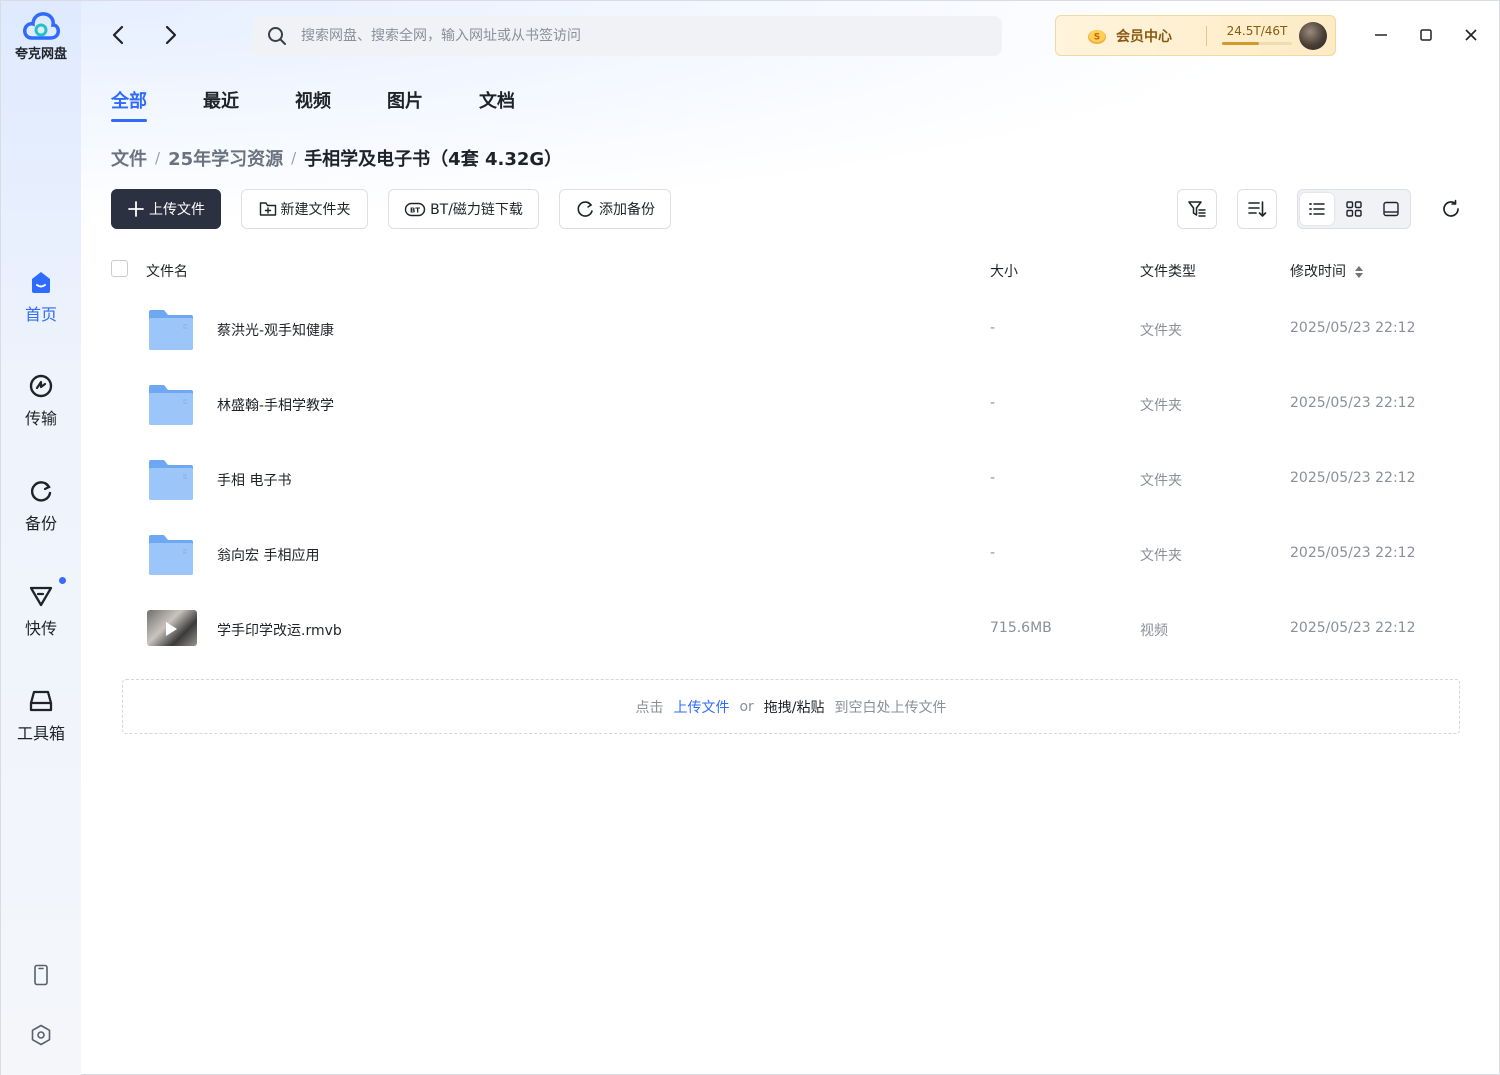 The height and width of the screenshot is (1075, 1500). What do you see at coordinates (1451, 209) in the screenshot?
I see `refresh-icon` at bounding box center [1451, 209].